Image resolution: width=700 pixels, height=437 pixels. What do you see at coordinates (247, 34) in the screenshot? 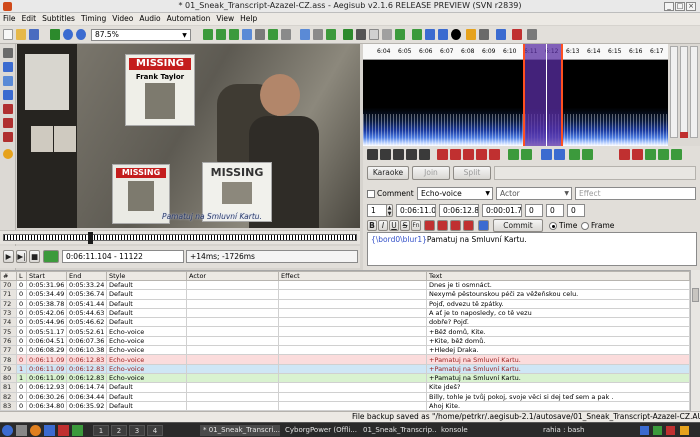
I see `properties-icon` at bounding box center [247, 34].